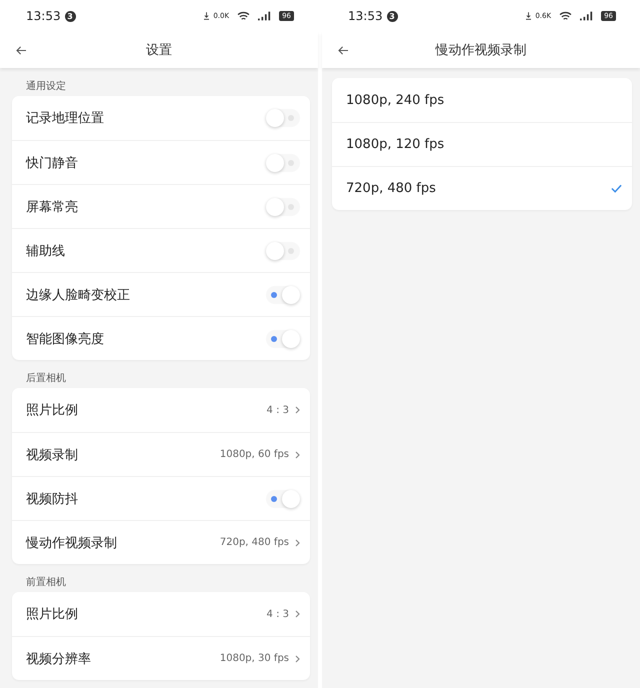 The width and height of the screenshot is (640, 688). I want to click on option-item: 1080p, 120 fps, so click(482, 144).